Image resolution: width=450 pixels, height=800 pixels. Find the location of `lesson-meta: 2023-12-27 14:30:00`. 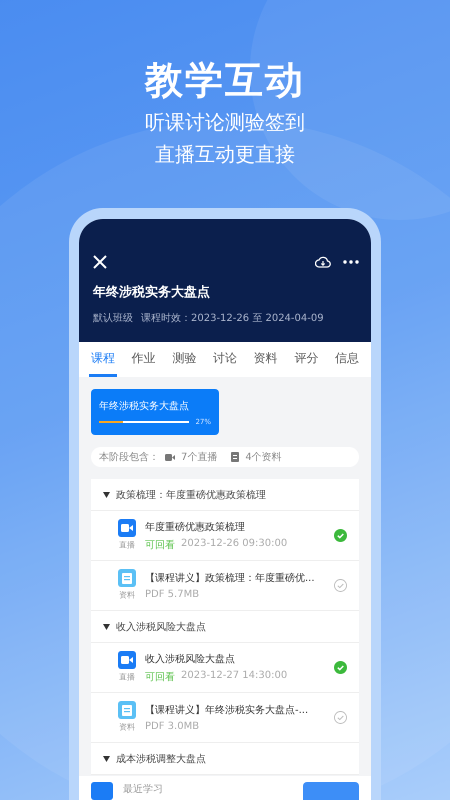

lesson-meta: 2023-12-27 14:30:00 is located at coordinates (234, 676).